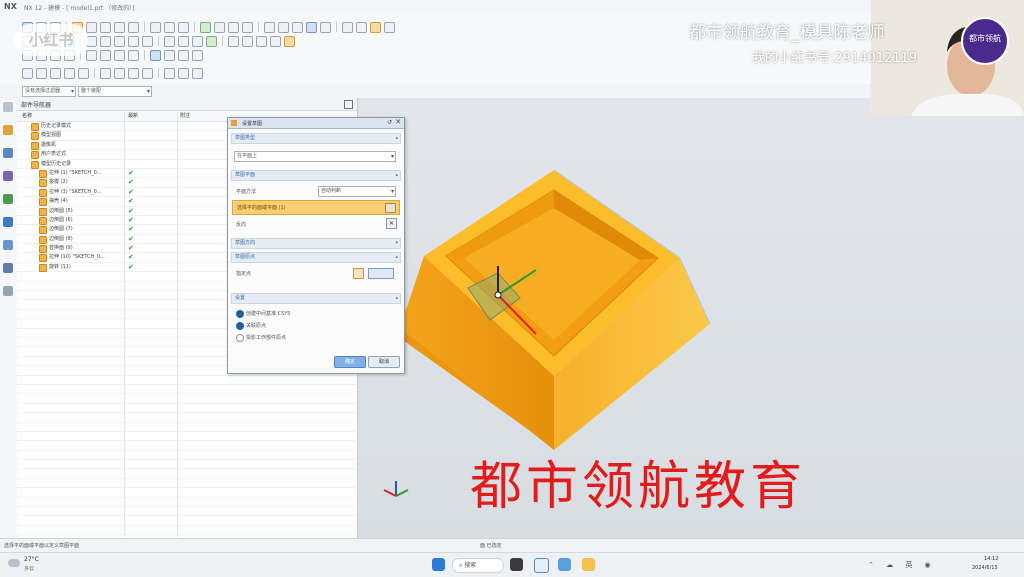  I want to click on xiaohongshu-text: 小红书, so click(51, 40).